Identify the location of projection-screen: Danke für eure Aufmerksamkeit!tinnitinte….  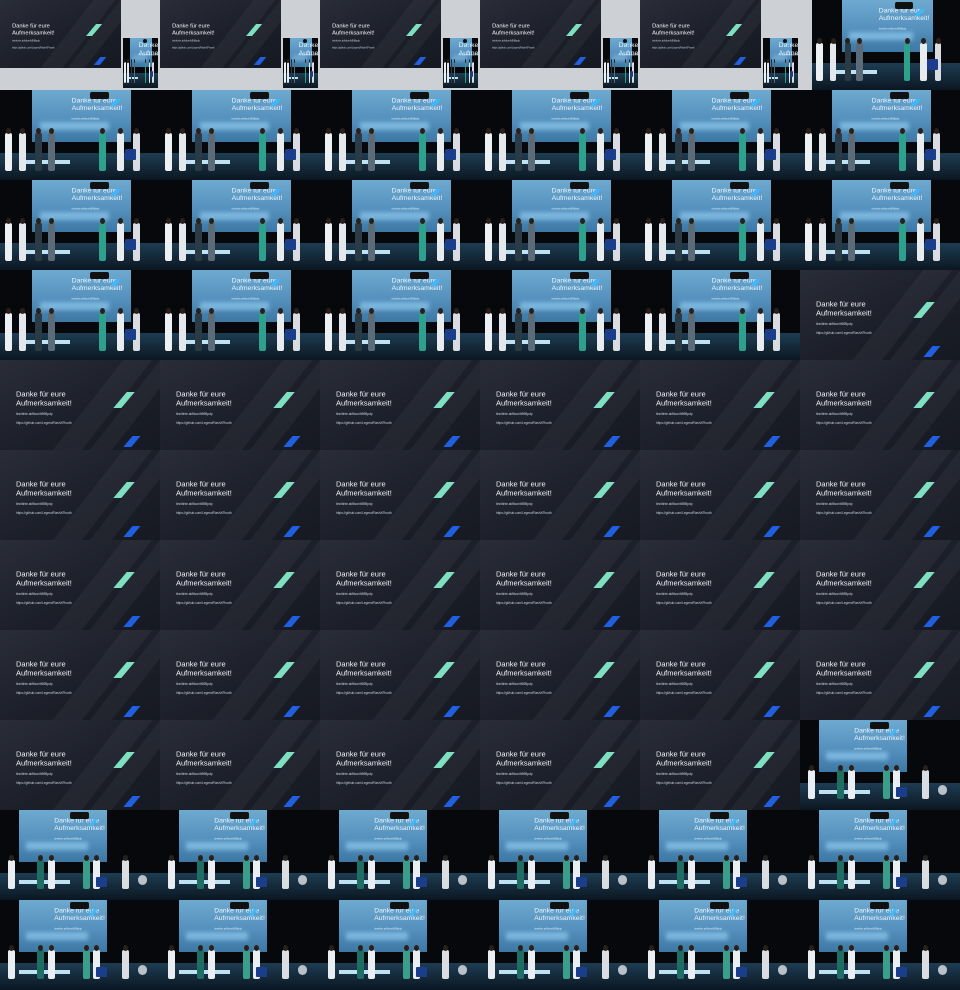
(703, 926).